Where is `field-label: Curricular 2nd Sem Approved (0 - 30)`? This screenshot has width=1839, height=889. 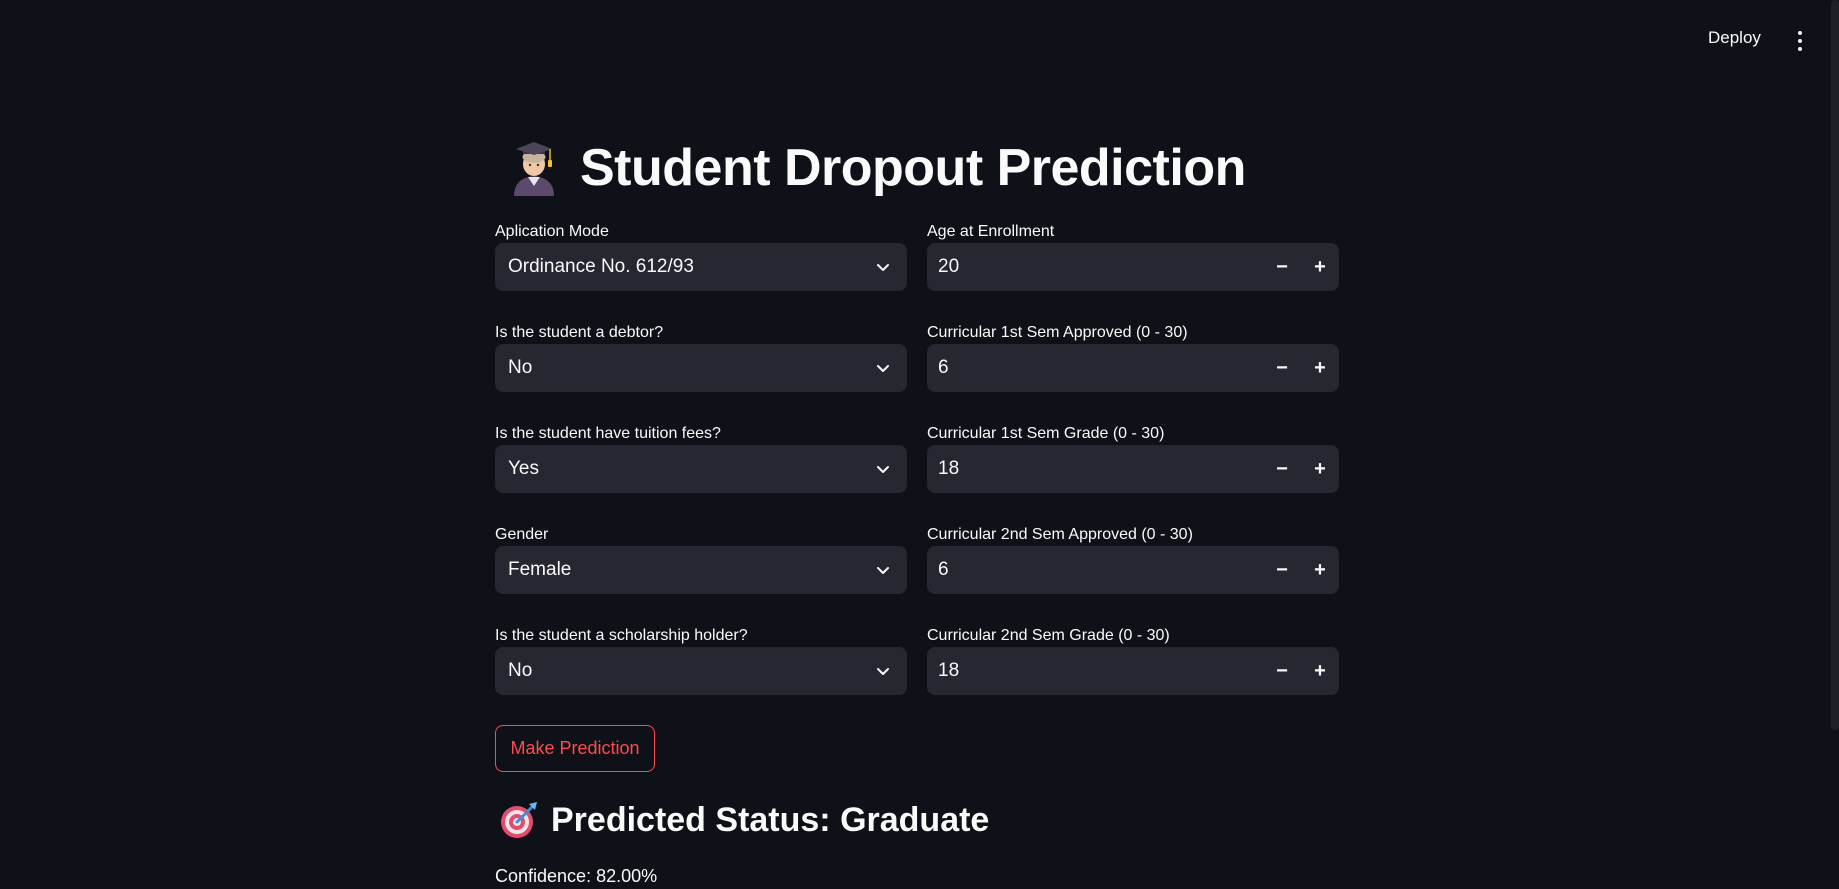 field-label: Curricular 2nd Sem Approved (0 - 30) is located at coordinates (1060, 534).